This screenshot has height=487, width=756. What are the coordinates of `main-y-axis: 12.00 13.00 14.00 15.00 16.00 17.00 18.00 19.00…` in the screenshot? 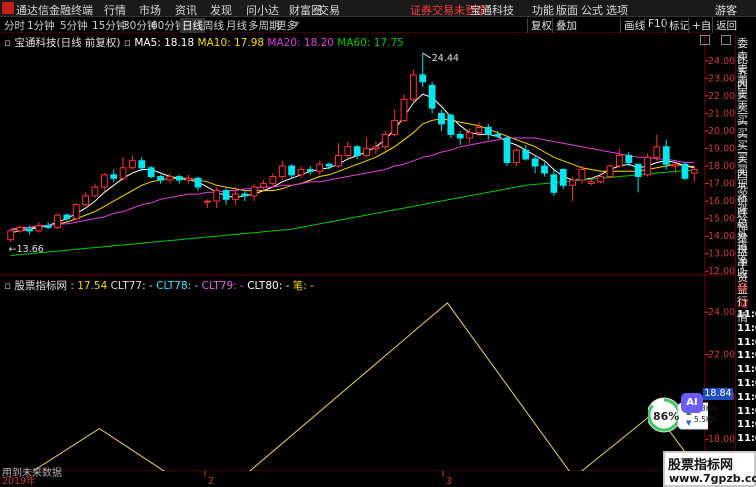 It's located at (720, 166).